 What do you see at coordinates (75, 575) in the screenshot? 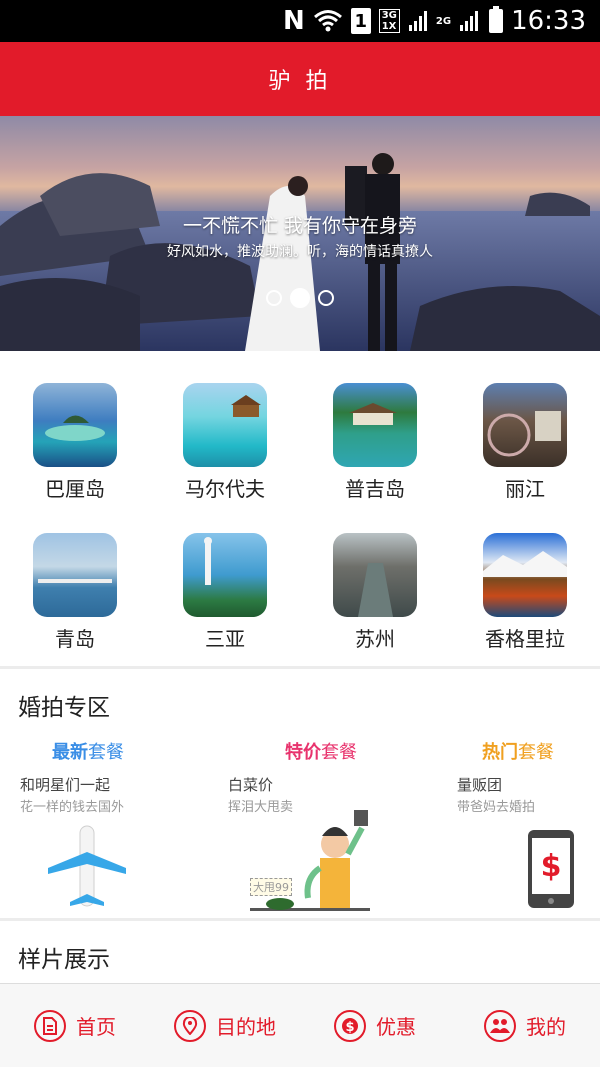
I see `qingdao-thumbnail` at bounding box center [75, 575].